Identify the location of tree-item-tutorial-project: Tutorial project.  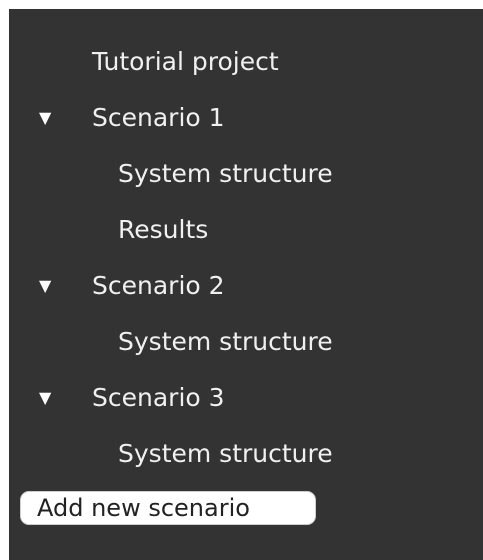
(185, 61).